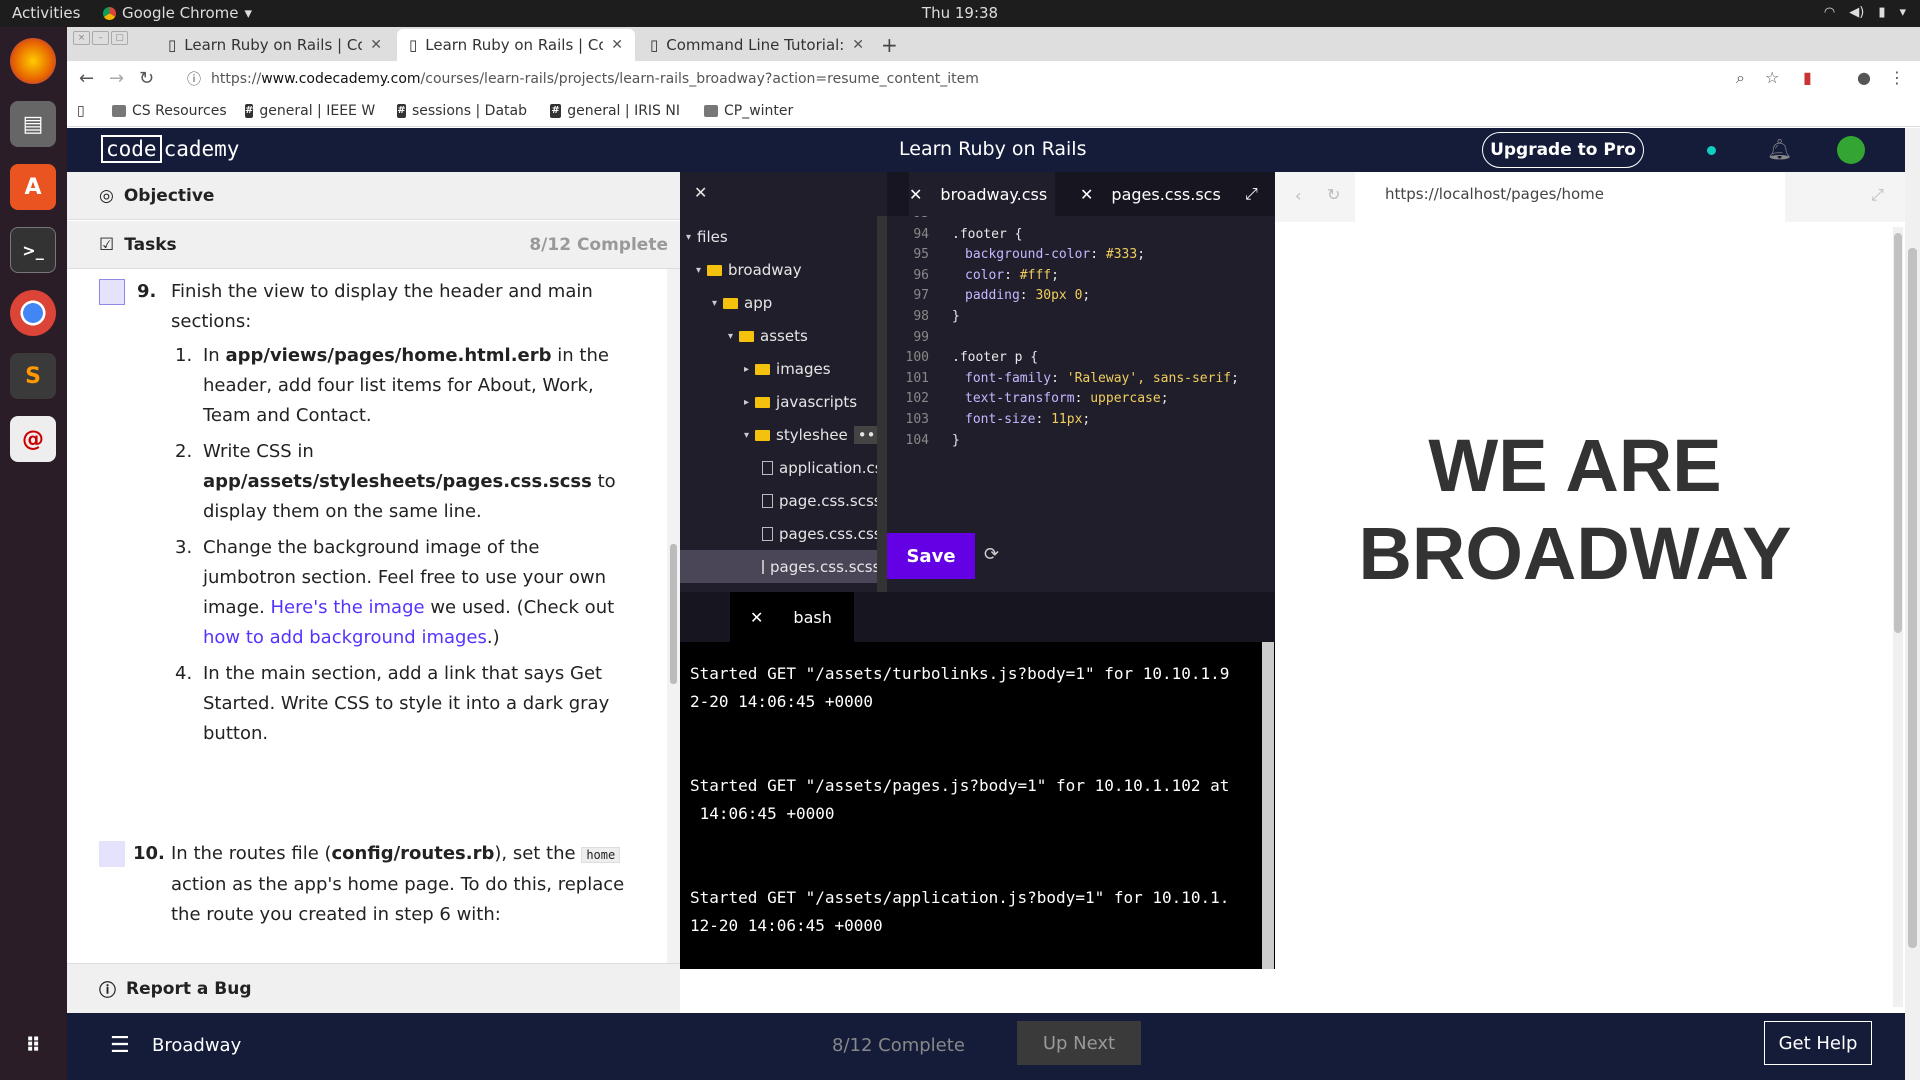  I want to click on help-circle-icon: ⓘ, so click(107, 991).